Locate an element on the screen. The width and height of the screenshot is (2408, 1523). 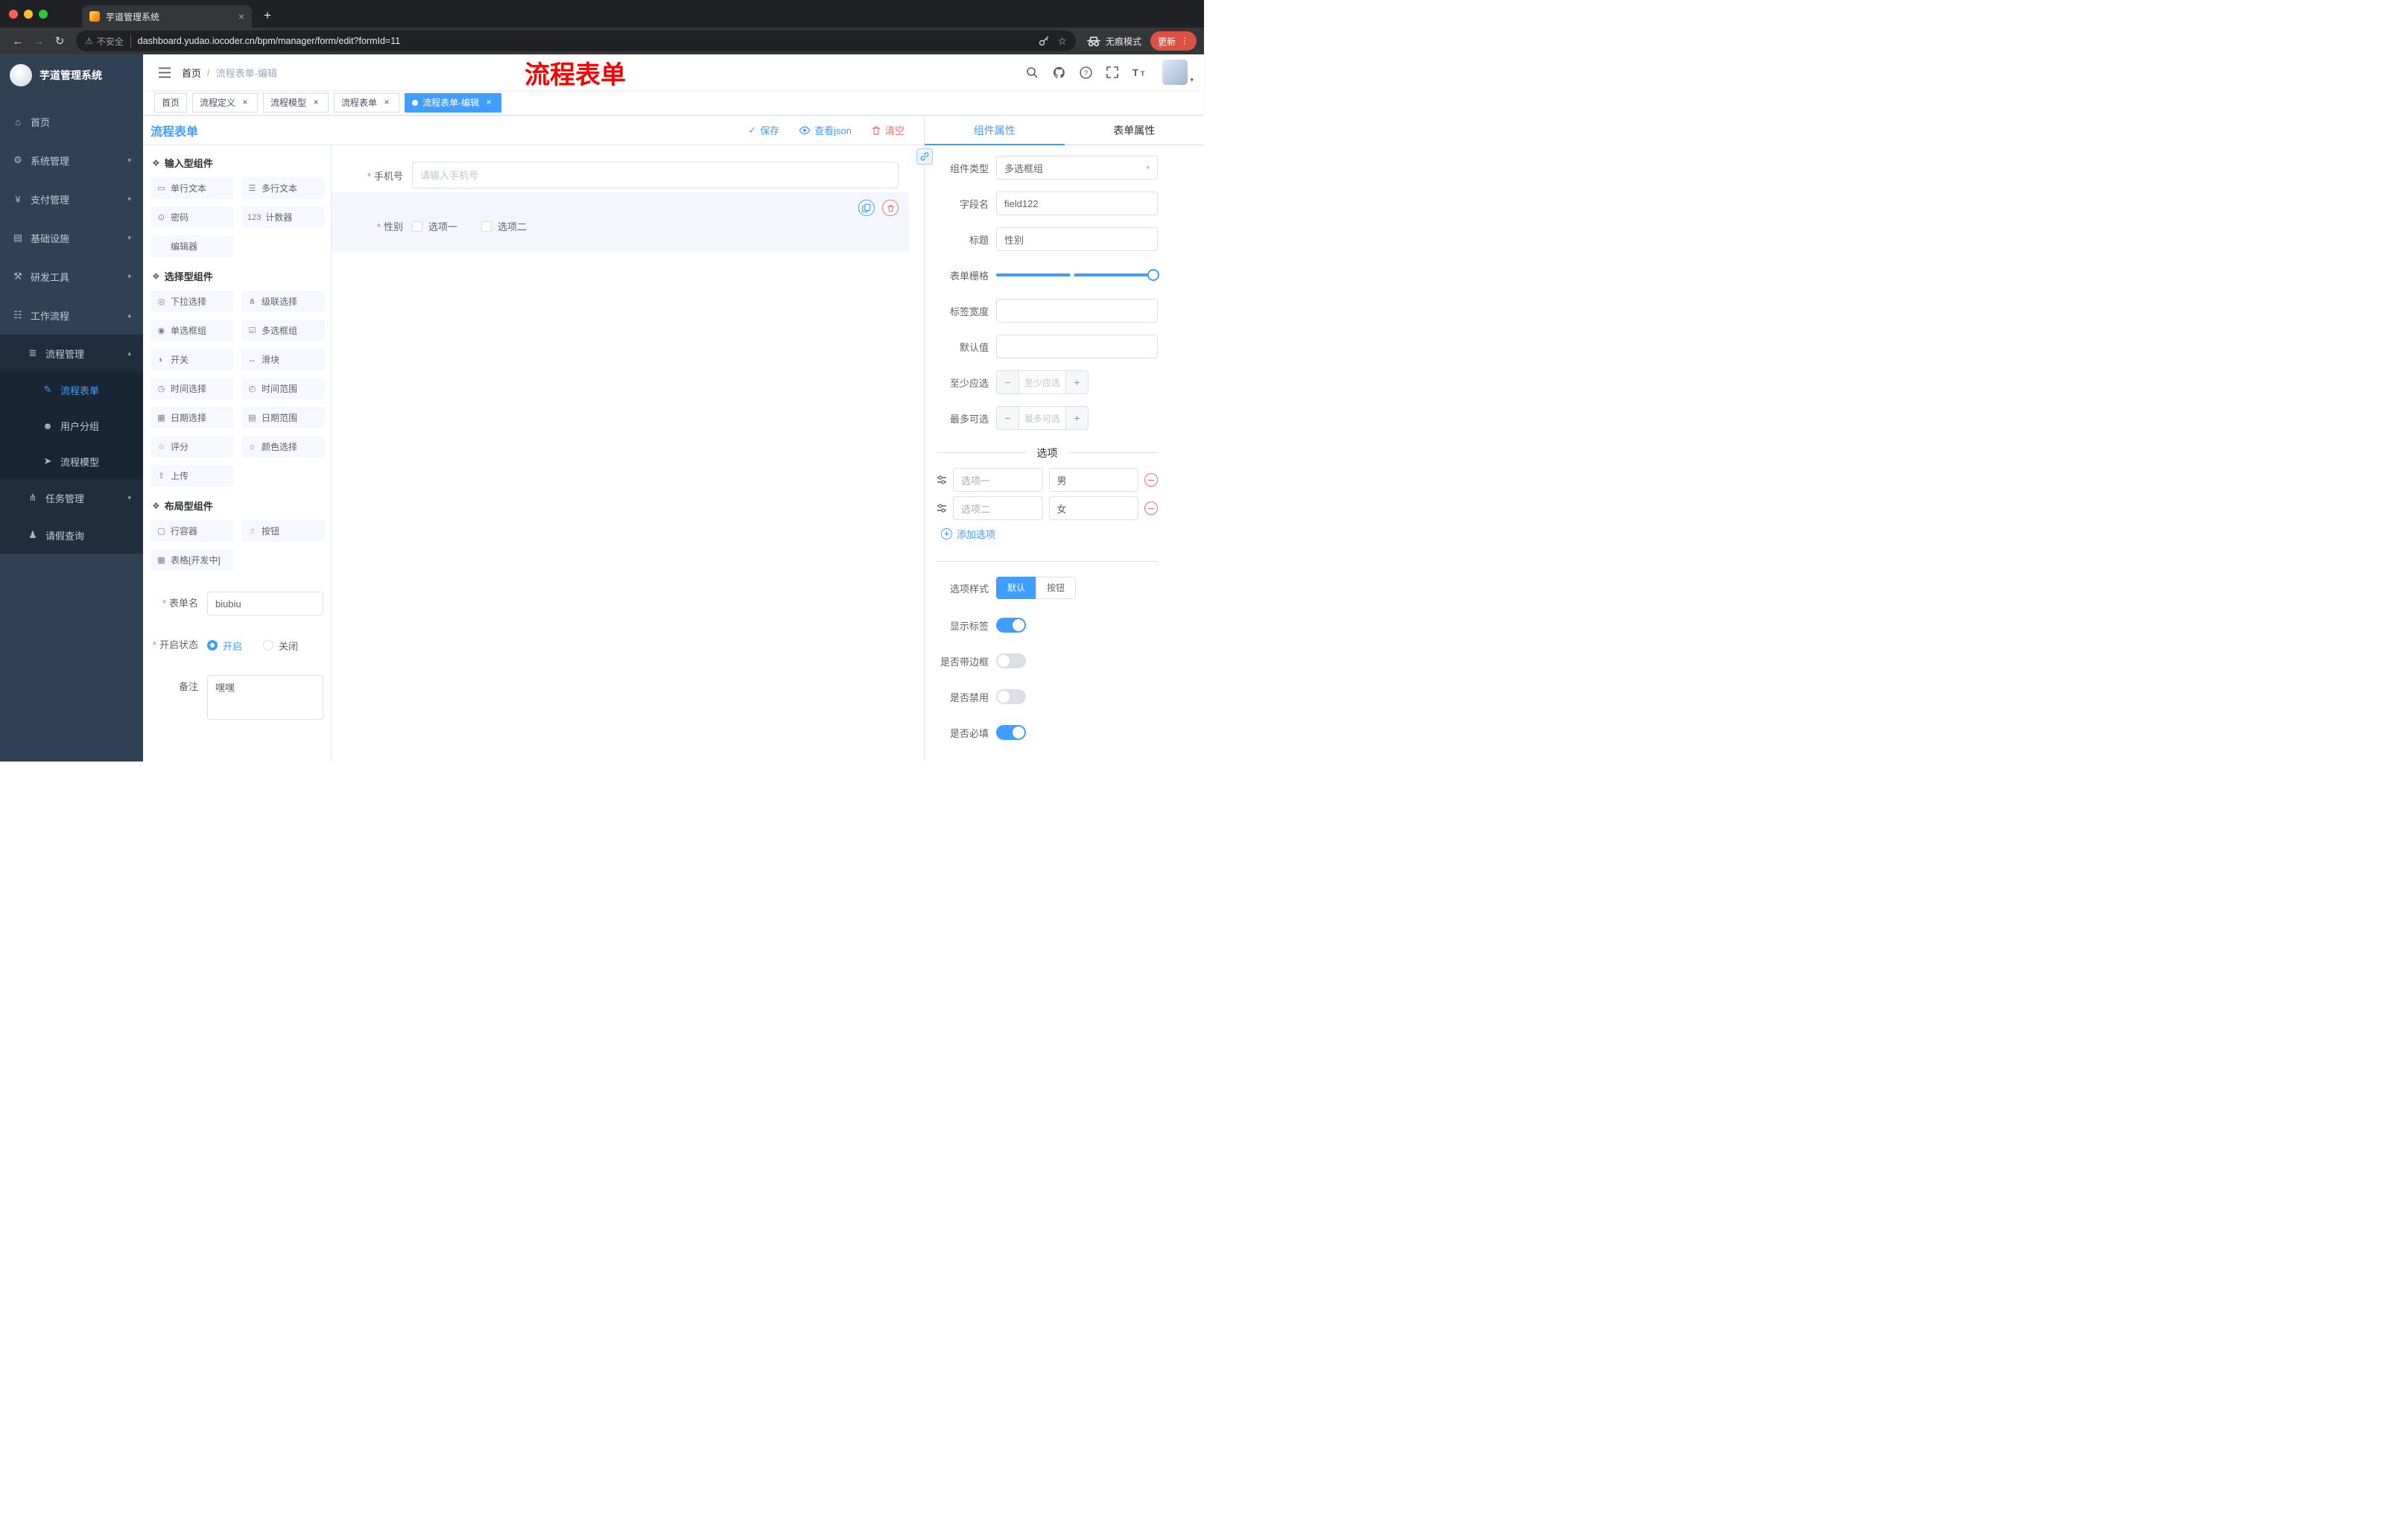
palette-component: ☼ 颜色选择 is located at coordinates (283, 446).